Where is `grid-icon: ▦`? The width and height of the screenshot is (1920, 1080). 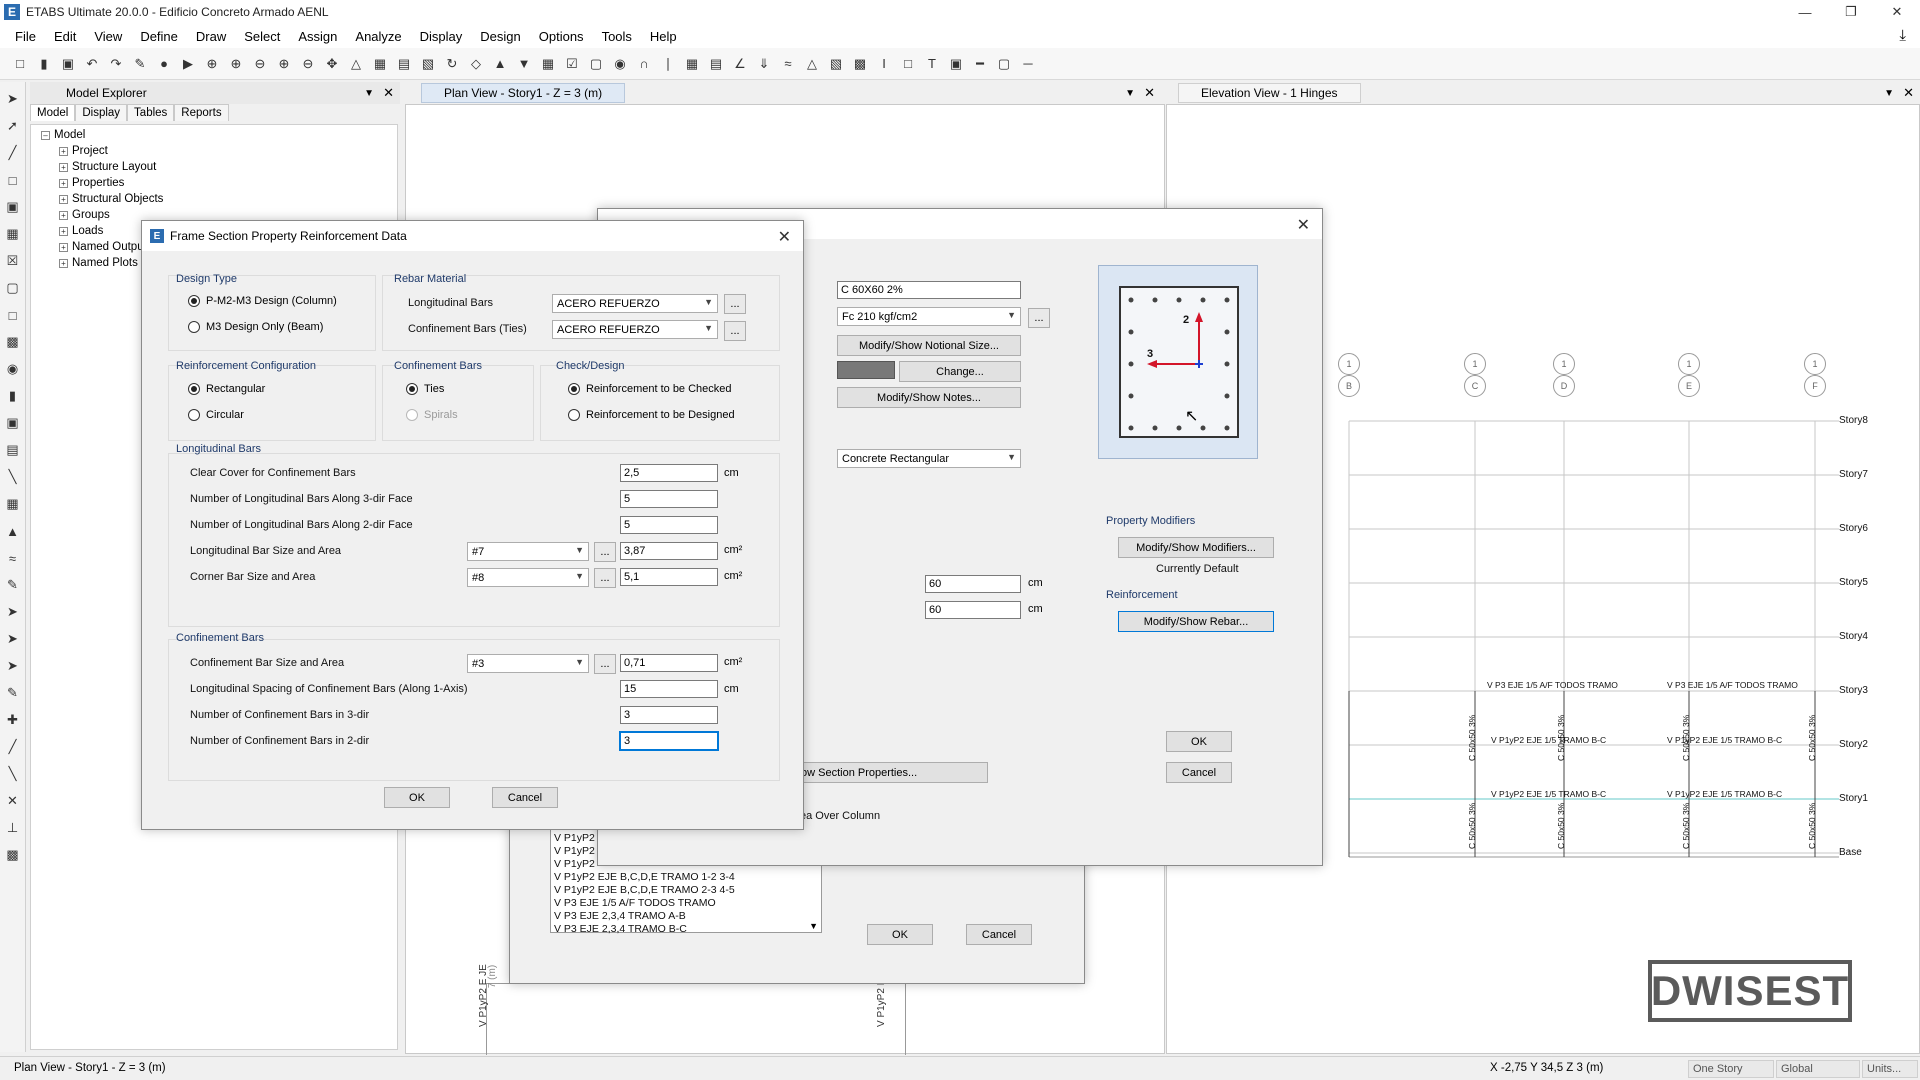 grid-icon: ▦ is located at coordinates (548, 64).